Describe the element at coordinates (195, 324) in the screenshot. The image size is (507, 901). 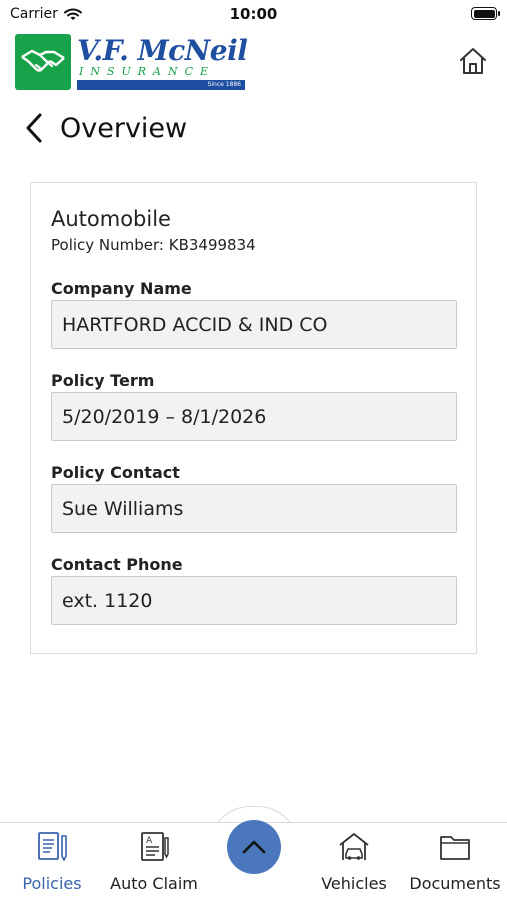
I see `company-name-value: HARTFORD ACCID & IND CO` at that location.